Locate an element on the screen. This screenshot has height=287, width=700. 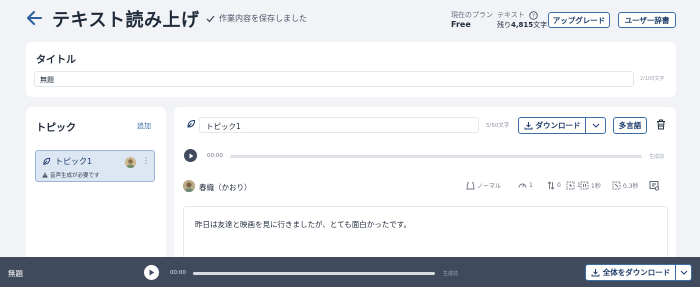
current-plan: 現在のプラン Free is located at coordinates (472, 20).